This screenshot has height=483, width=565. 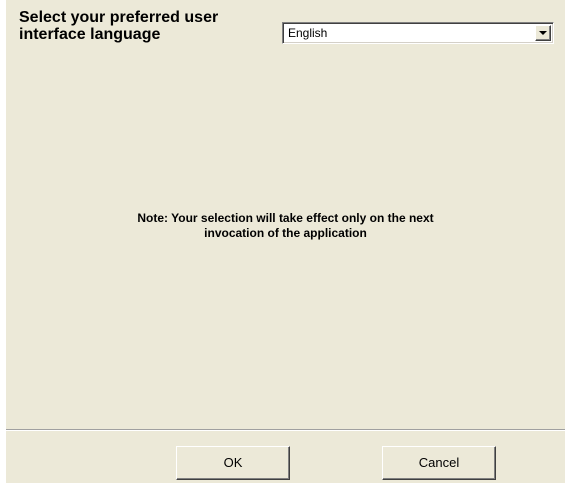 What do you see at coordinates (308, 33) in the screenshot?
I see `language-select-value: English` at bounding box center [308, 33].